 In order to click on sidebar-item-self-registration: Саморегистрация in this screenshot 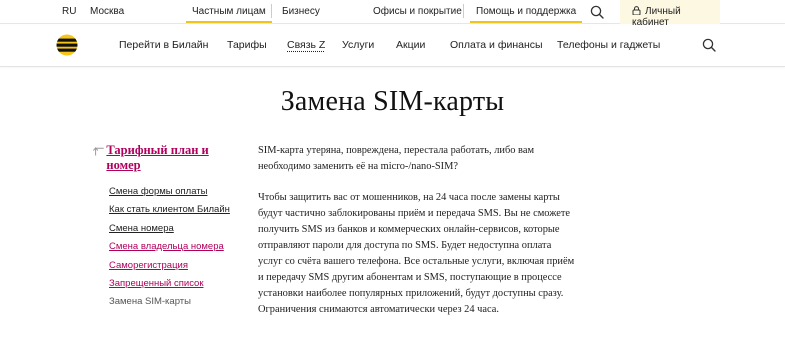, I will do `click(170, 266)`.